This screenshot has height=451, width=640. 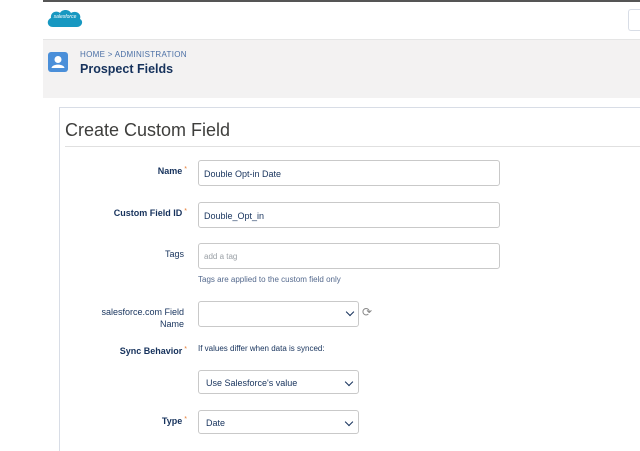 What do you see at coordinates (349, 256) in the screenshot?
I see `tags-input: add a tag` at bounding box center [349, 256].